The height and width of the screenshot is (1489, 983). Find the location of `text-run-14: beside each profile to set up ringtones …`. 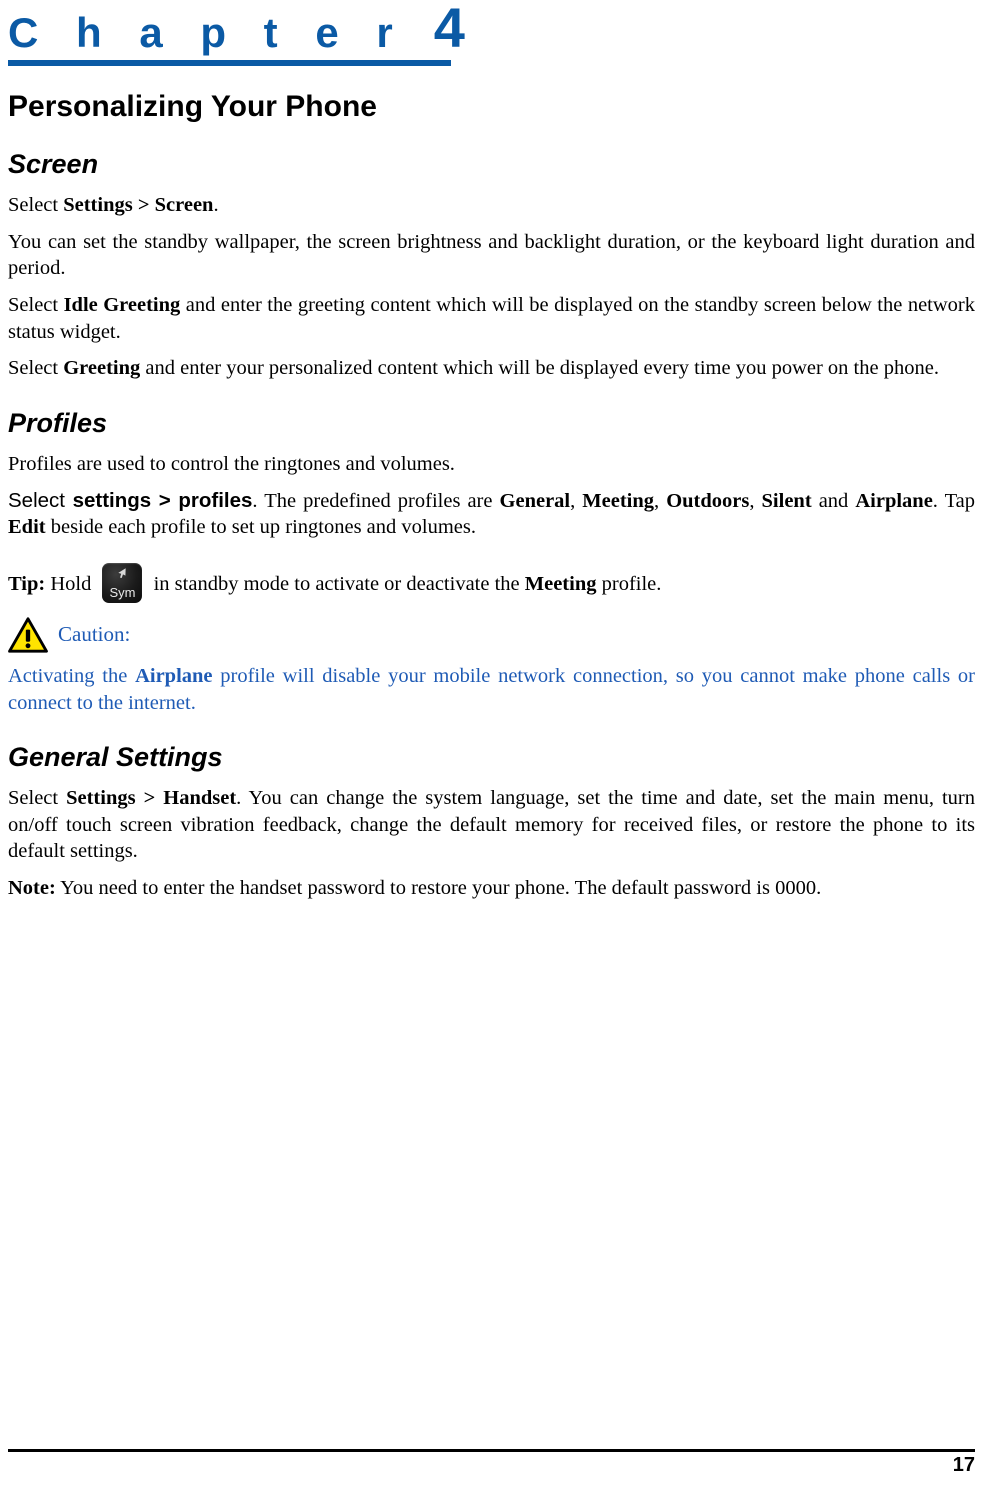

text-run-14: beside each profile to set up ringtones … is located at coordinates (260, 527).